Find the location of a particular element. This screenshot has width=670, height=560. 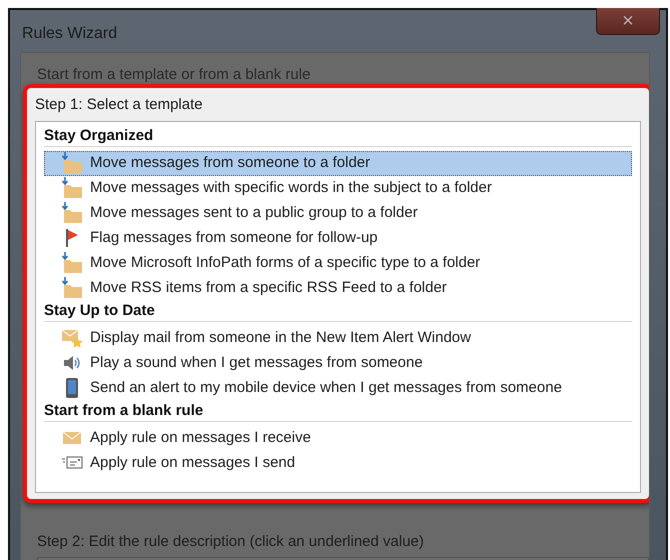

template-item: Apply rule on messages I send is located at coordinates (338, 463).